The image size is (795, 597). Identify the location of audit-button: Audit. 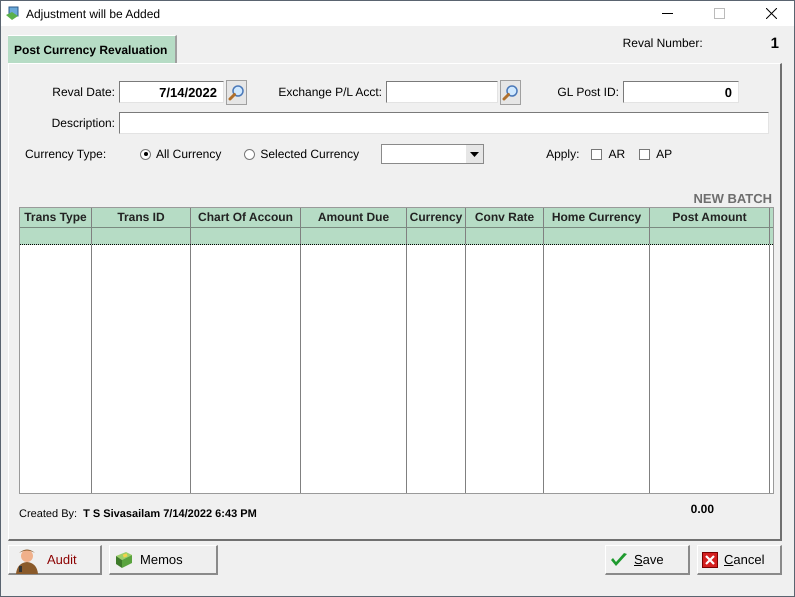
(55, 560).